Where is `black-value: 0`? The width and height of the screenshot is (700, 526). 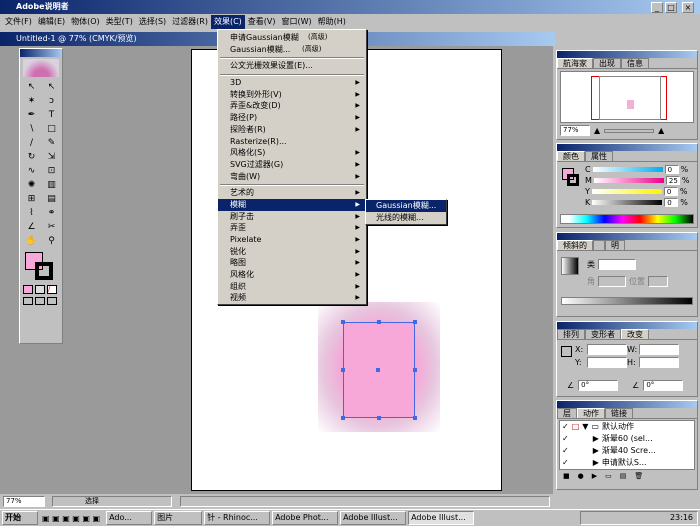
black-value: 0 is located at coordinates (671, 202).